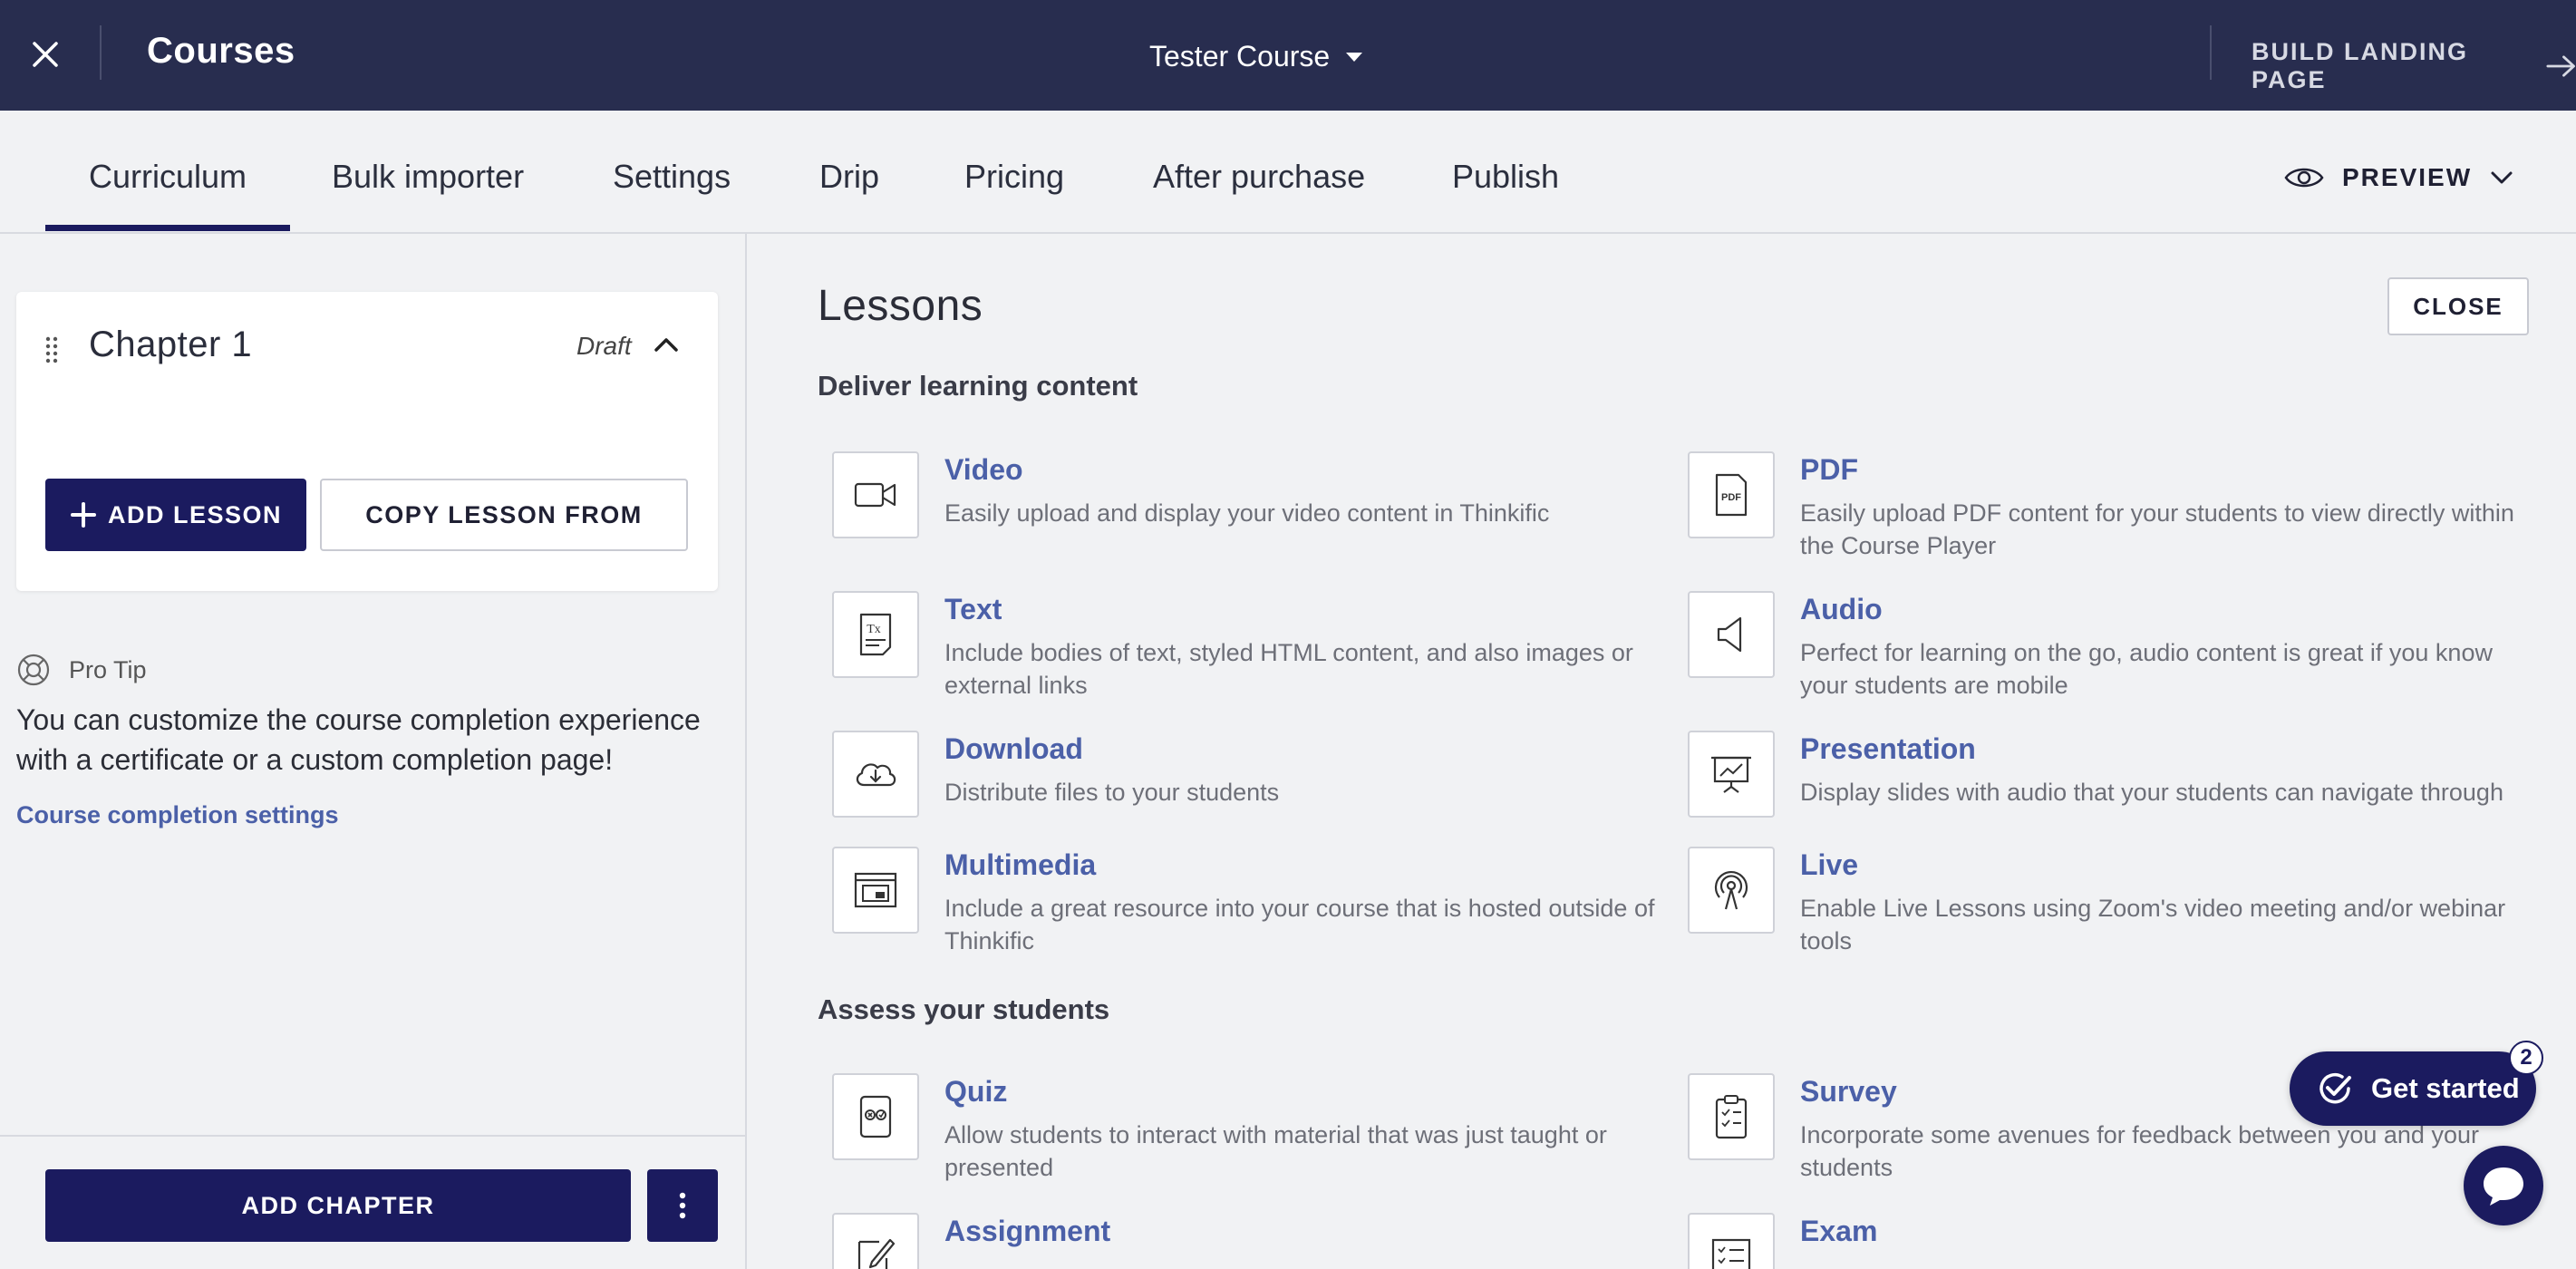 The image size is (2576, 1269). I want to click on chevron-down-icon, so click(2502, 177).